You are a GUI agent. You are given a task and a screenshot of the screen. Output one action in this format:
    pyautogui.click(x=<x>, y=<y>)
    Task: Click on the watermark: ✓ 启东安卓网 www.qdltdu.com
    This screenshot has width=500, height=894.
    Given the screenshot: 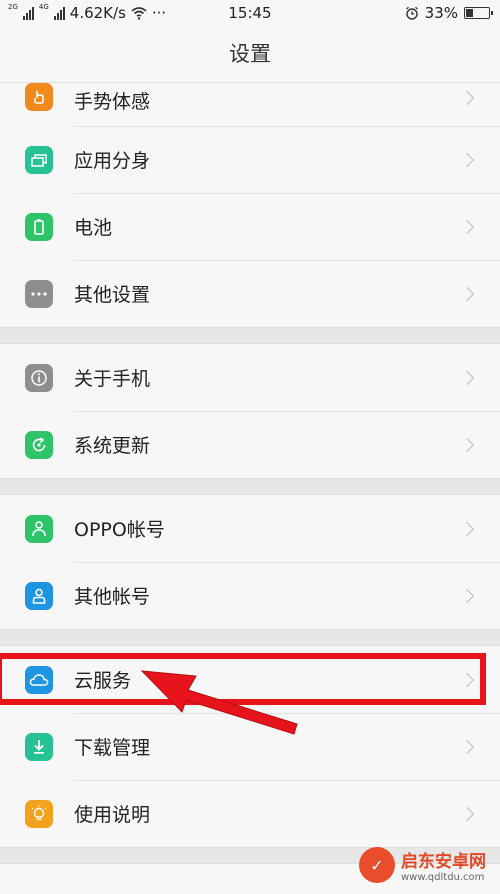 What is the action you would take?
    pyautogui.click(x=422, y=865)
    